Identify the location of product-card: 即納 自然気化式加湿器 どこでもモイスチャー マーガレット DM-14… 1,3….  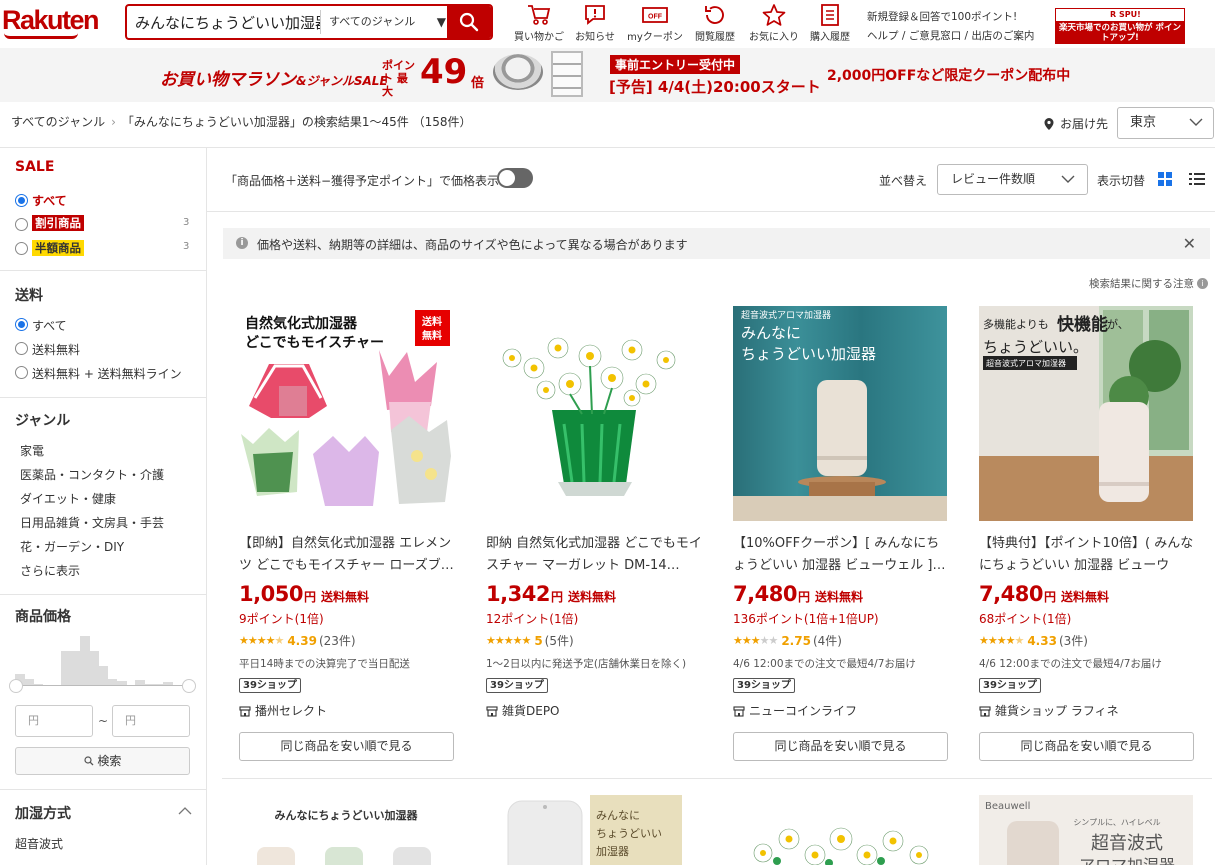
(594, 541).